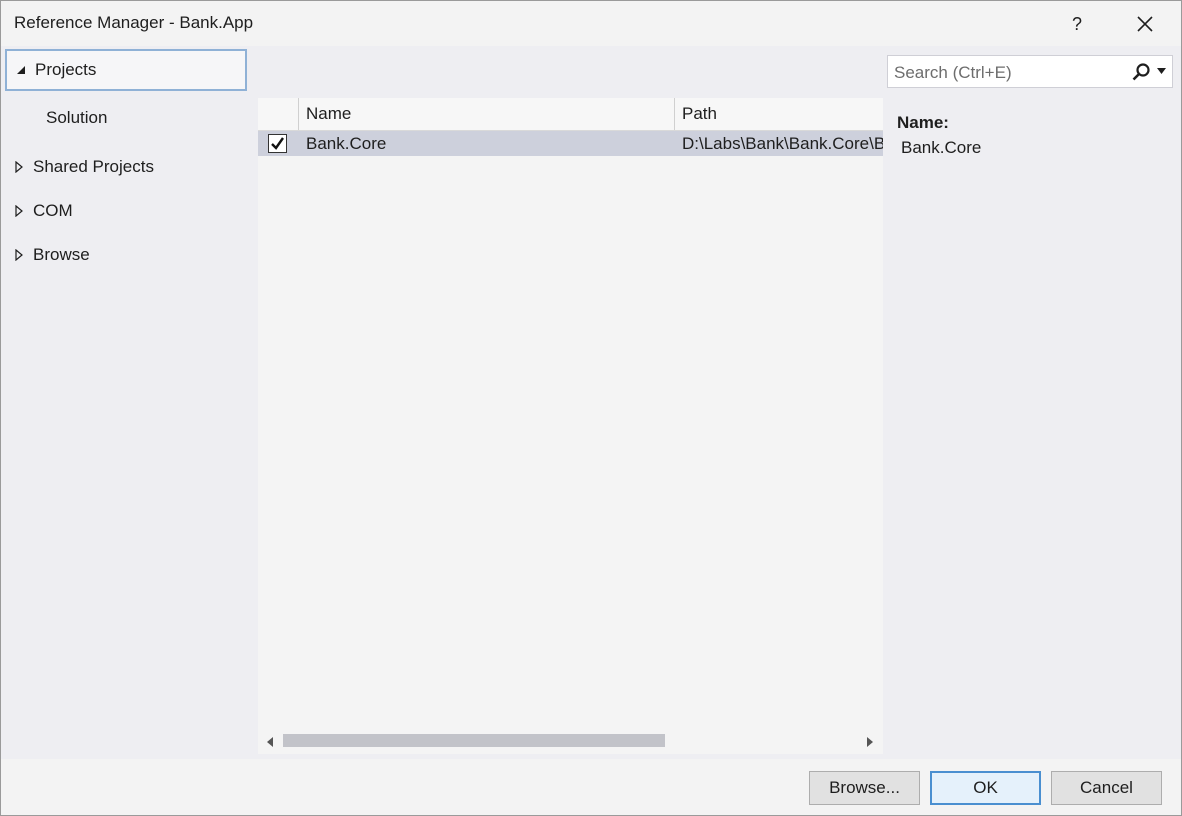 Image resolution: width=1182 pixels, height=816 pixels. I want to click on title-bar: Reference Manager - Bank.App ?, so click(591, 23).